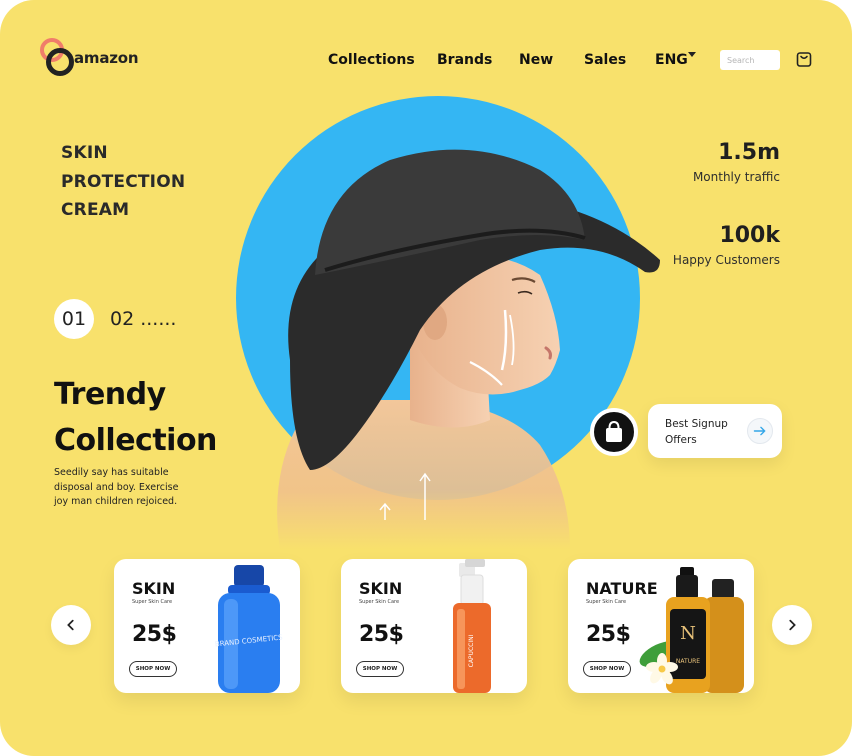 The image size is (852, 756). Describe the element at coordinates (696, 424) in the screenshot. I see `signup-line: Best Signup` at that location.